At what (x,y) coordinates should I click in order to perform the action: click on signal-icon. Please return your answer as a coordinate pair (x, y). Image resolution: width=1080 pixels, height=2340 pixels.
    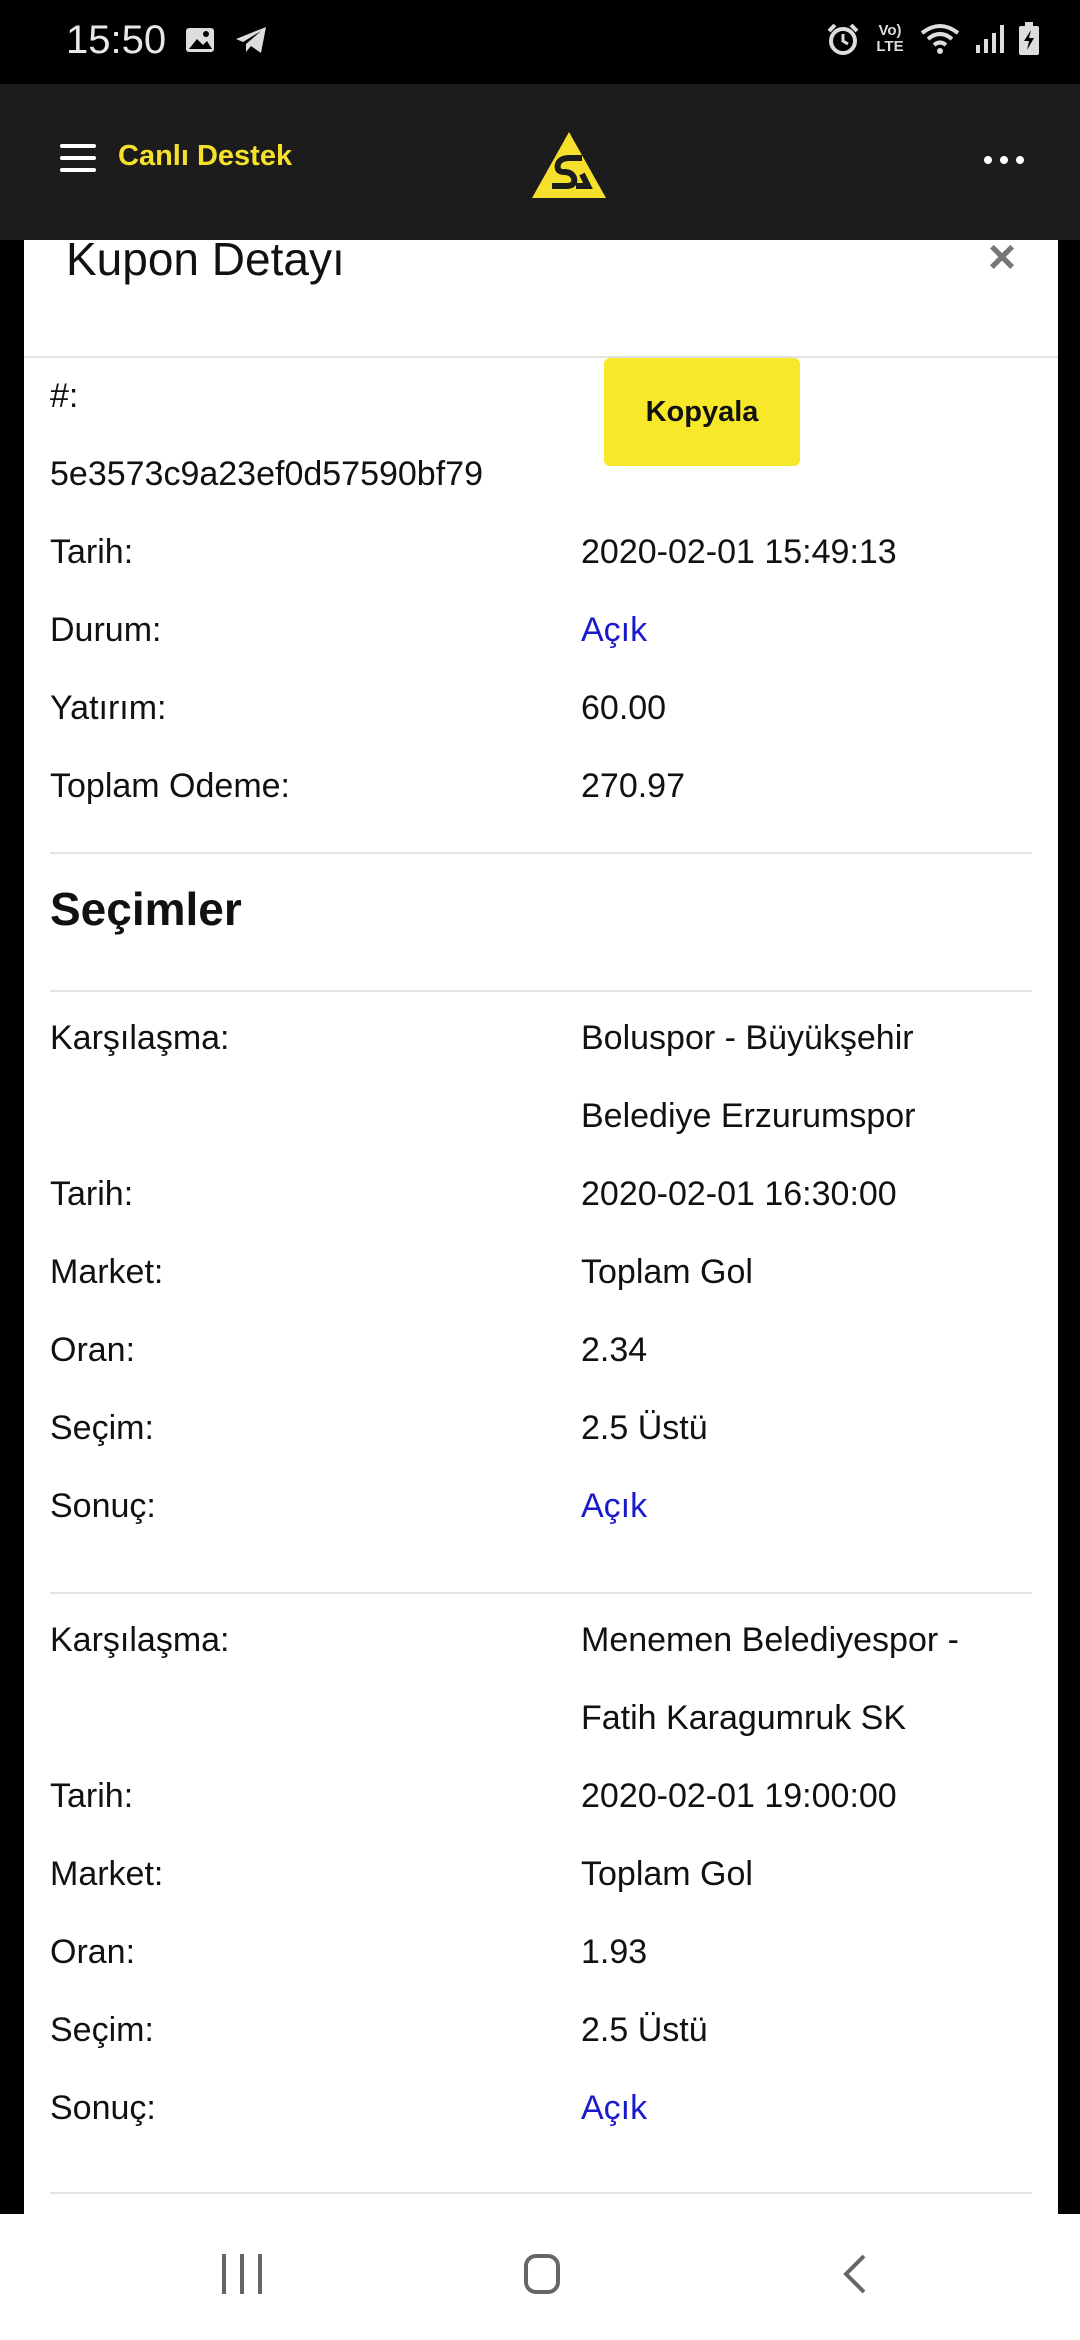
    Looking at the image, I should click on (990, 39).